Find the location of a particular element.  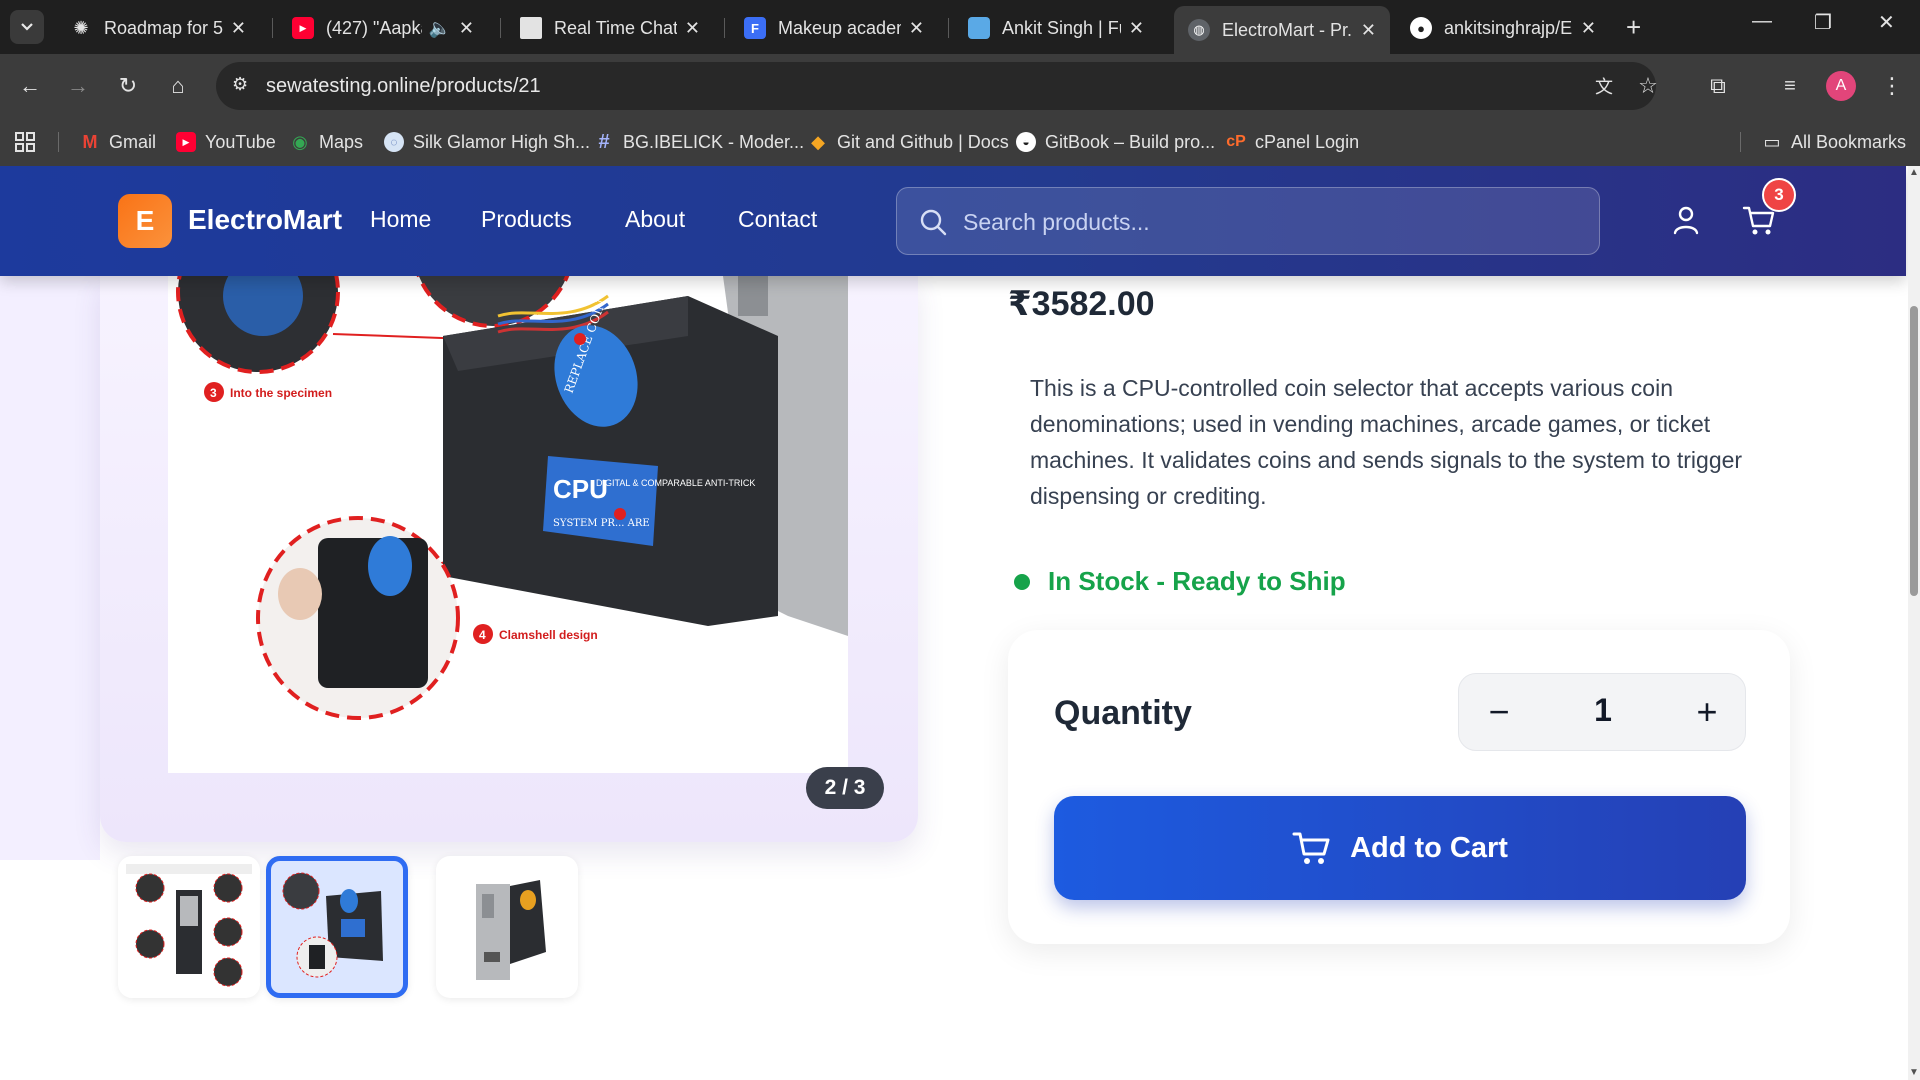

site-search is located at coordinates (1248, 221).